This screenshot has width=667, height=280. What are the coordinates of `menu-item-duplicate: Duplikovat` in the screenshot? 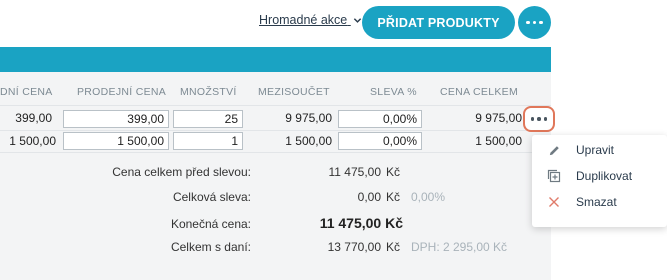 It's located at (599, 176).